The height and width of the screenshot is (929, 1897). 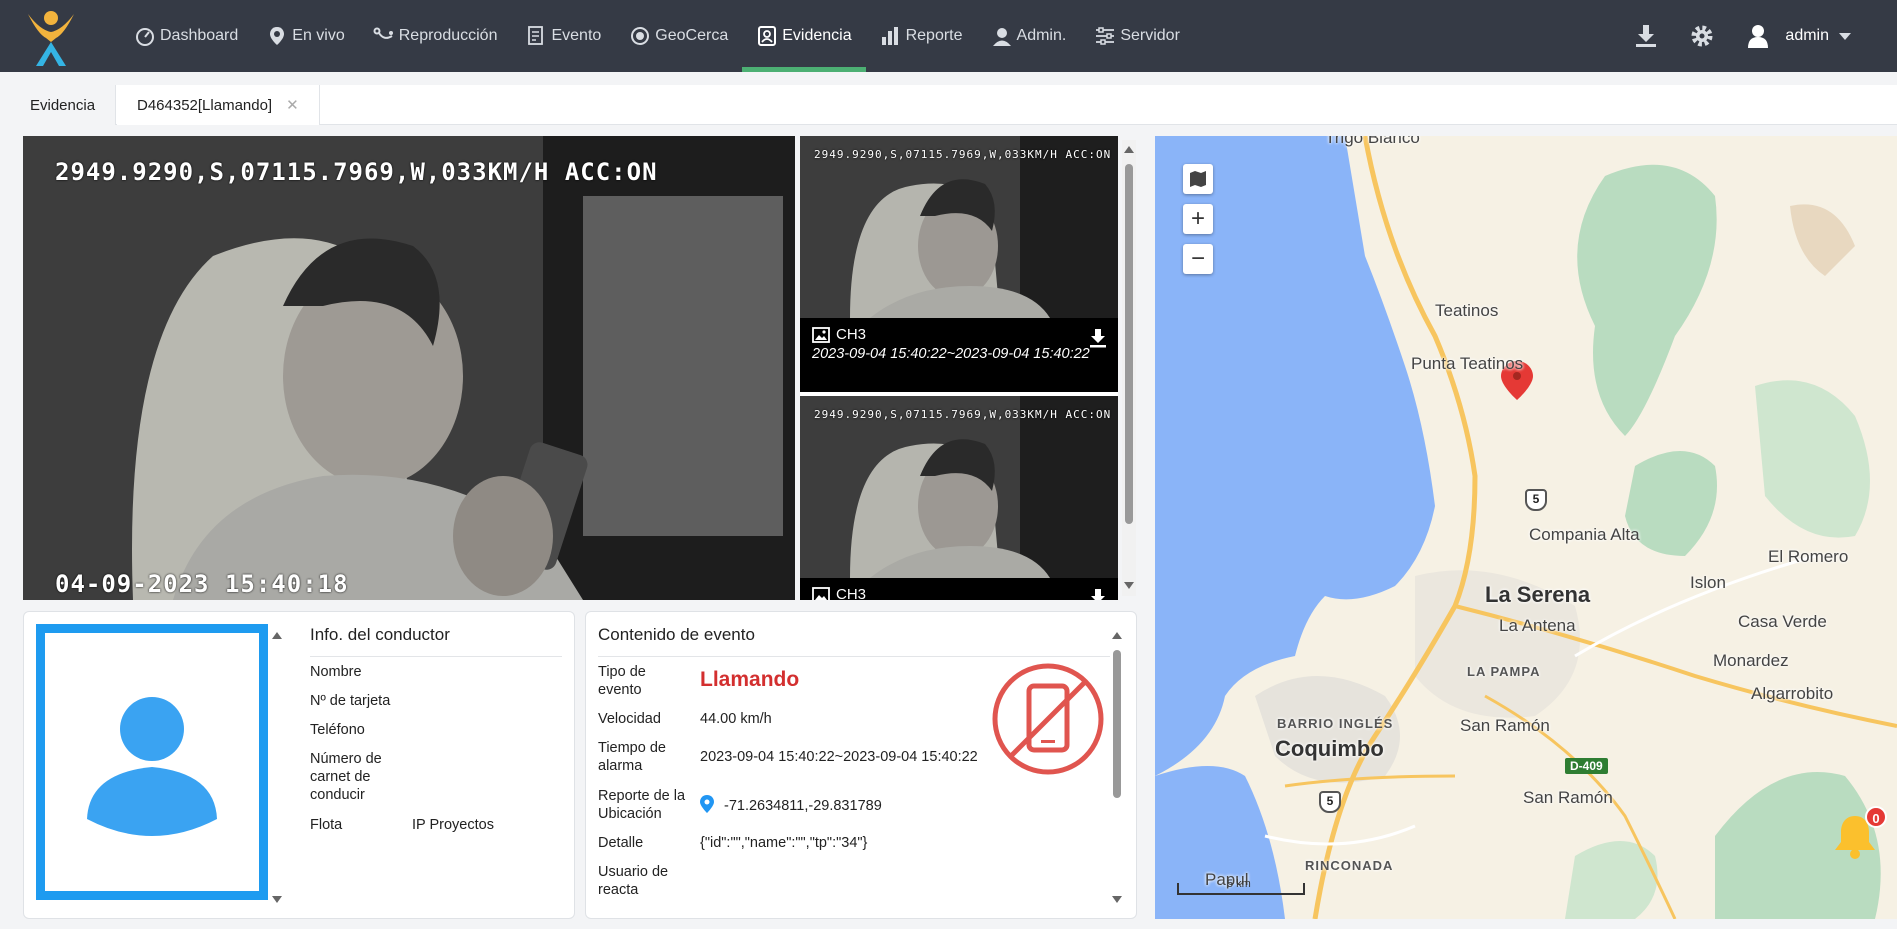 I want to click on nav-admin: Admin., so click(x=1029, y=36).